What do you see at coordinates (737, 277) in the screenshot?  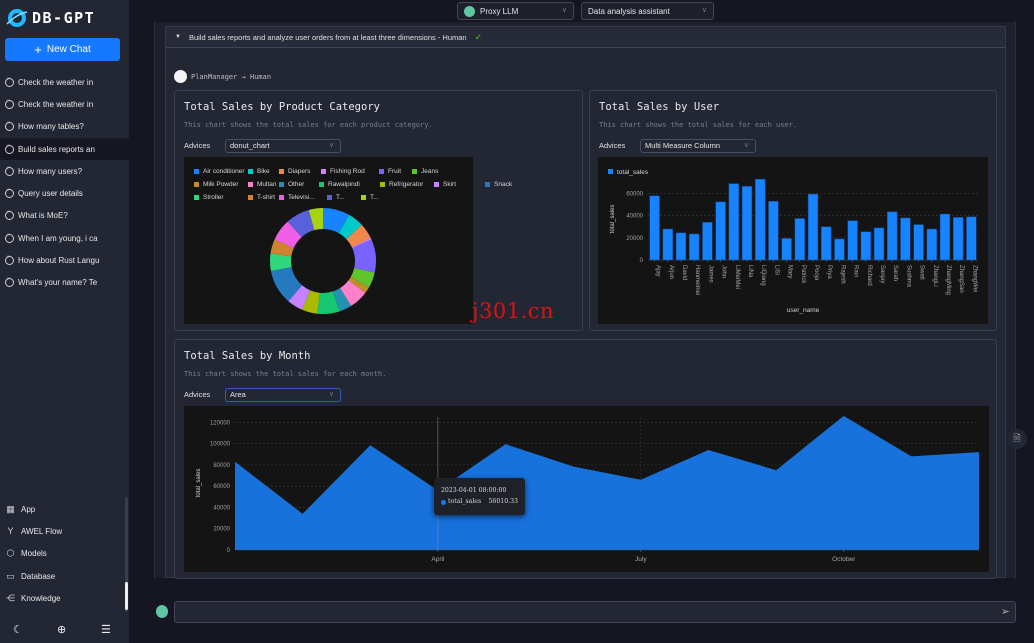 I see `x-tick-label: LiMeiMei` at bounding box center [737, 277].